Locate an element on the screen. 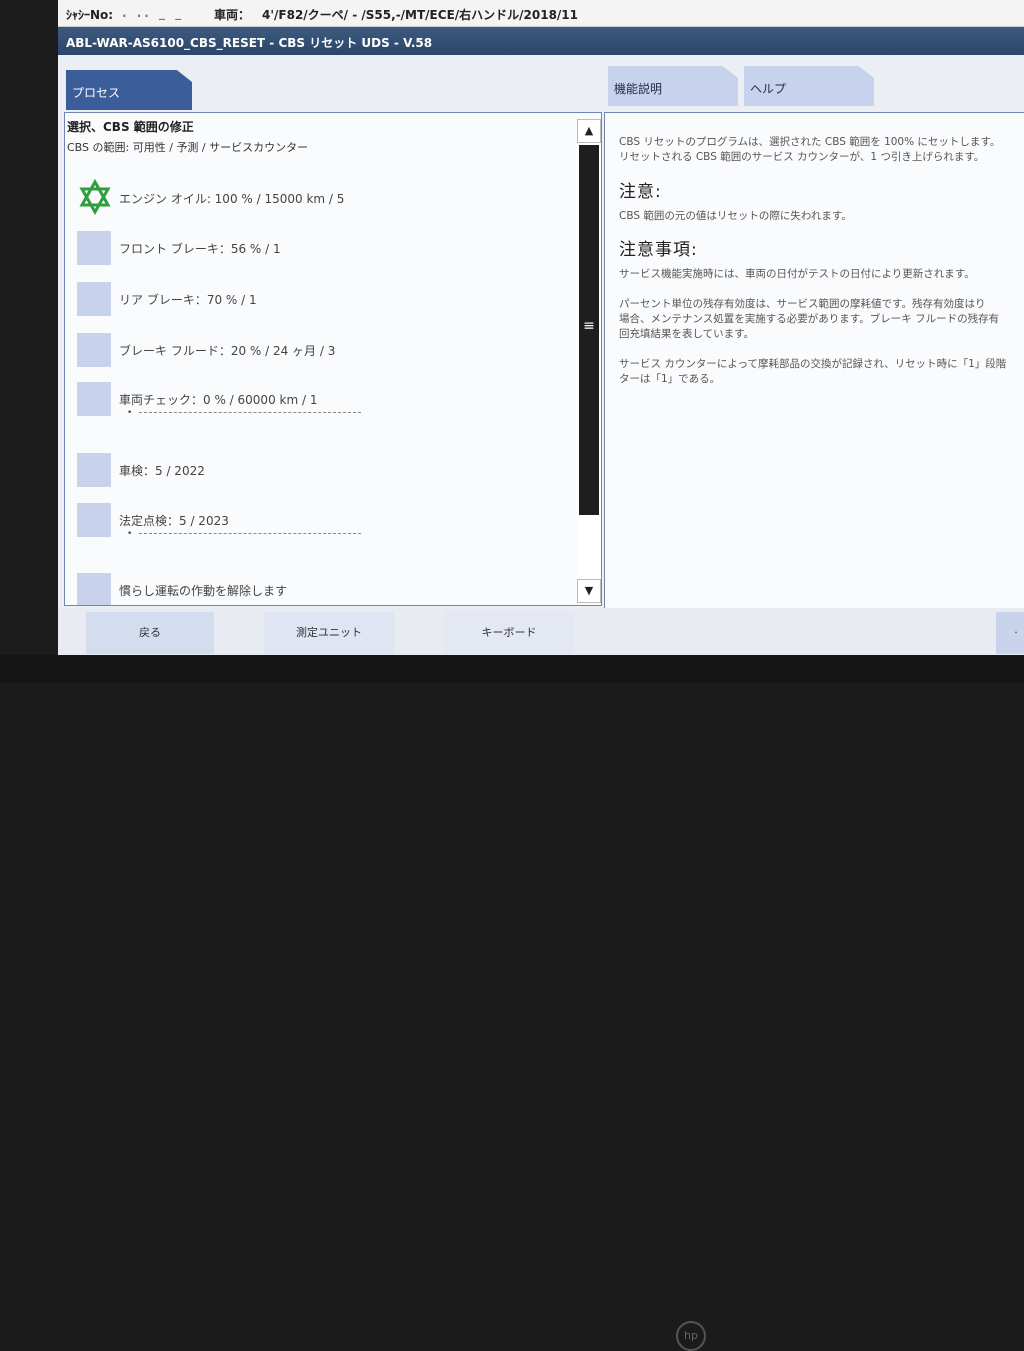  section-subtitle: CBS の範囲: 可用性 / 予測 / サービスカウンター is located at coordinates (188, 147).